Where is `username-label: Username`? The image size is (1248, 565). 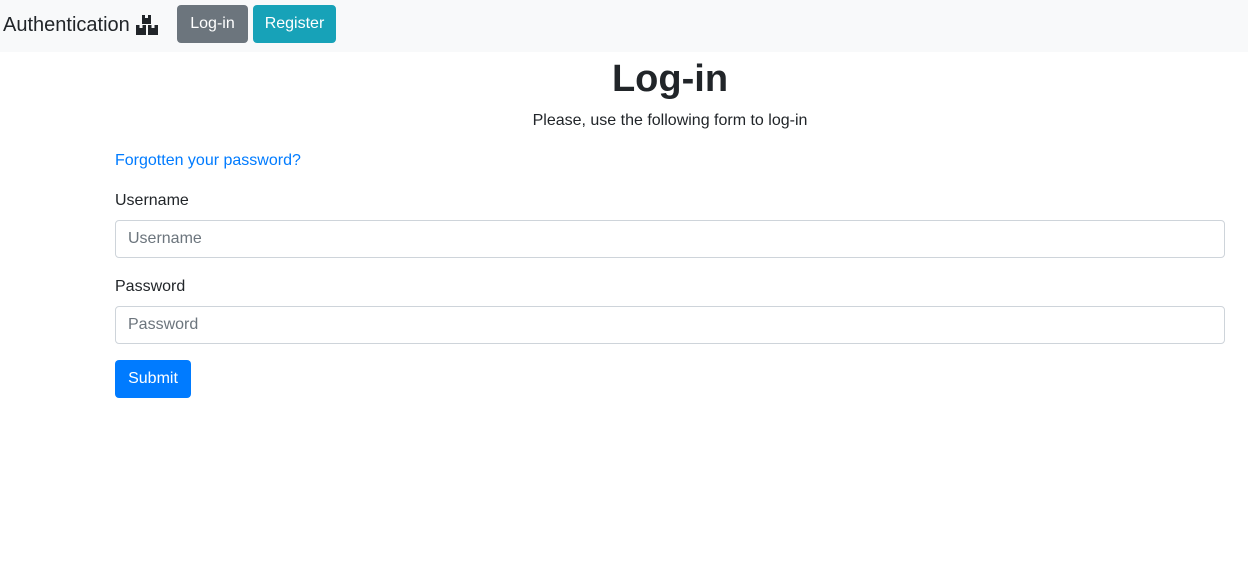
username-label: Username is located at coordinates (152, 200).